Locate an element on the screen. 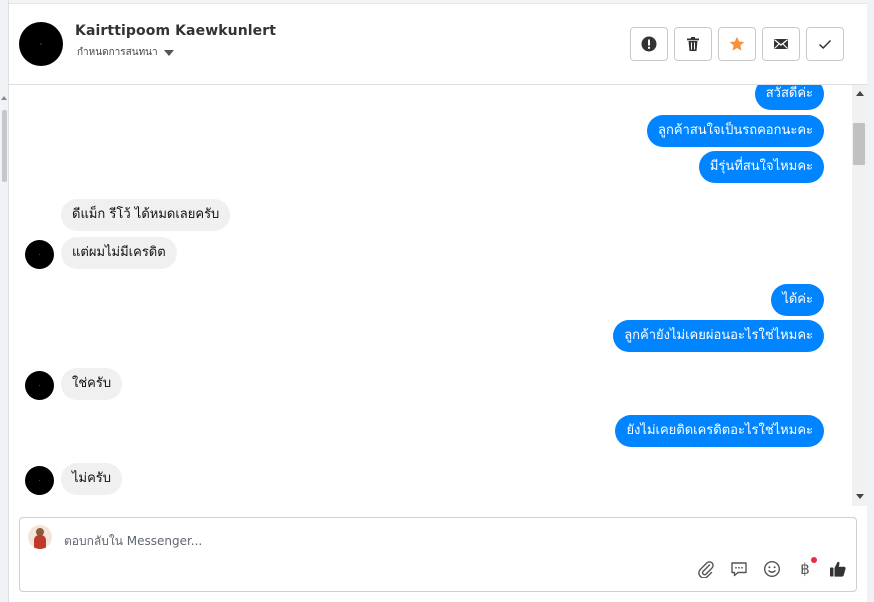 The width and height of the screenshot is (874, 602). conversation-header: Kairttipoom Kaewkunlert กำหนดการสนทนา is located at coordinates (438, 45).